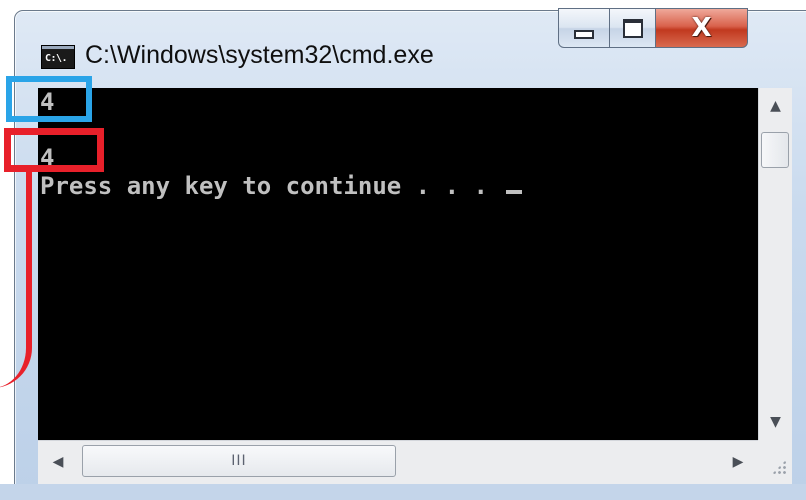  Describe the element at coordinates (775, 462) in the screenshot. I see `resize-grip-icon` at that location.